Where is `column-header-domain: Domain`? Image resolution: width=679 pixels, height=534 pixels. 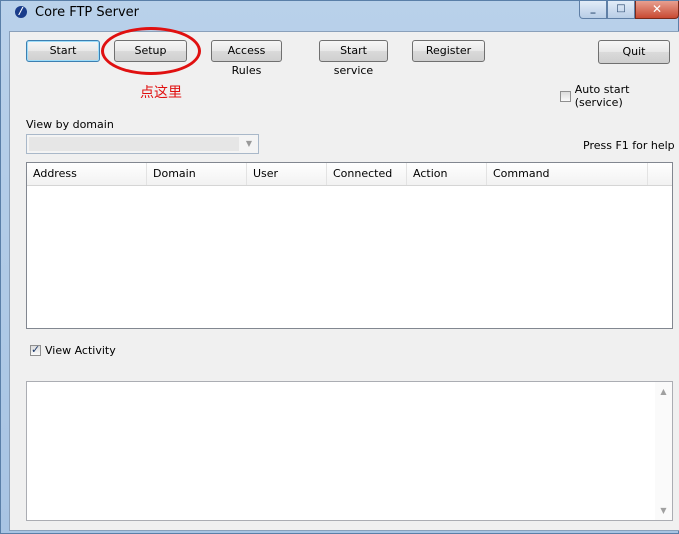
column-header-domain: Domain is located at coordinates (197, 174).